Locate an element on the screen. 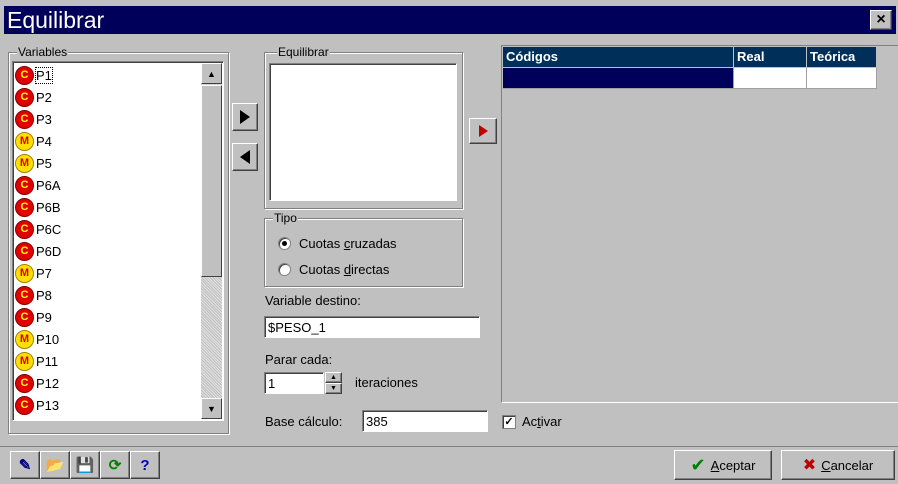  apply-to-grid-button is located at coordinates (483, 131).